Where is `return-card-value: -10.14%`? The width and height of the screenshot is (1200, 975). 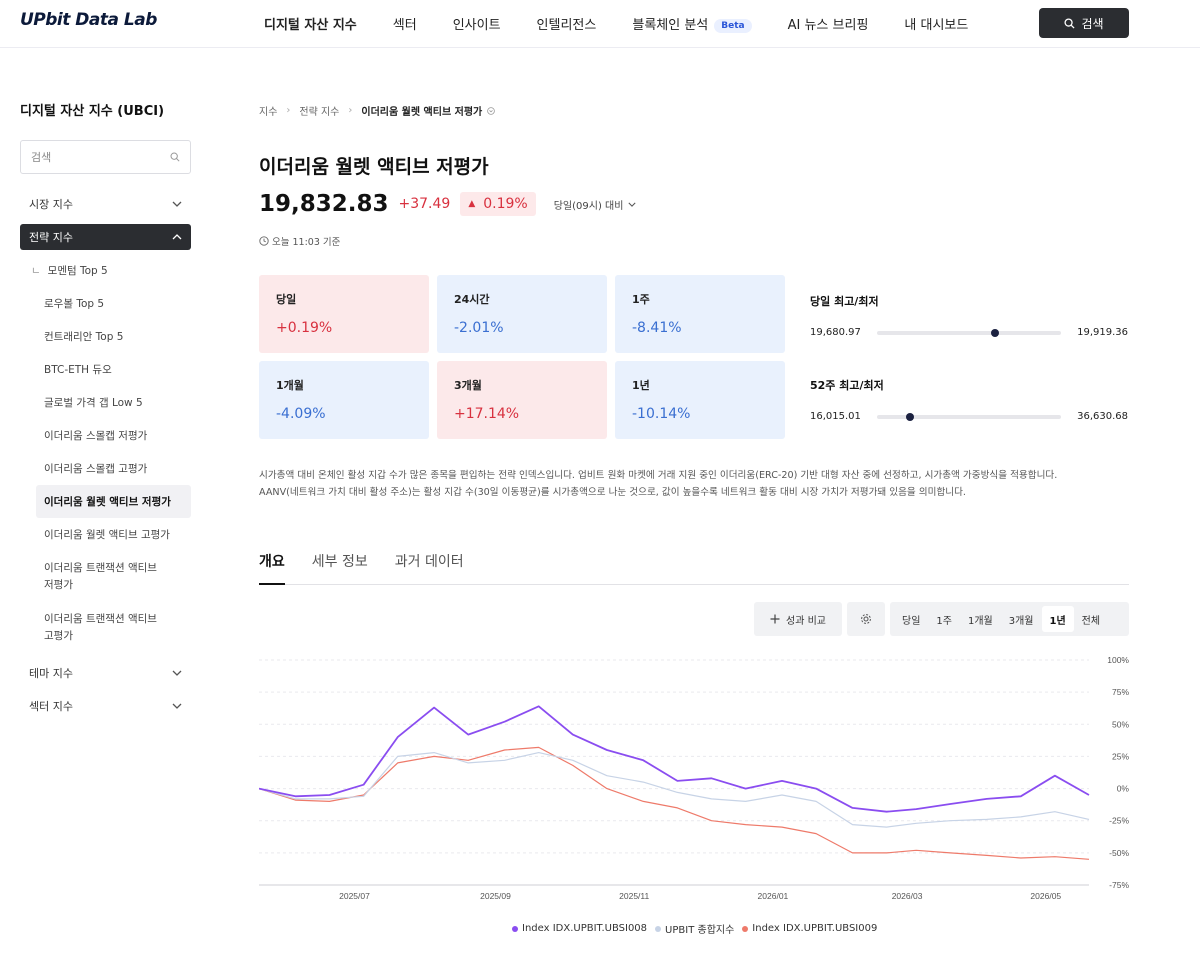
return-card-value: -10.14% is located at coordinates (661, 414).